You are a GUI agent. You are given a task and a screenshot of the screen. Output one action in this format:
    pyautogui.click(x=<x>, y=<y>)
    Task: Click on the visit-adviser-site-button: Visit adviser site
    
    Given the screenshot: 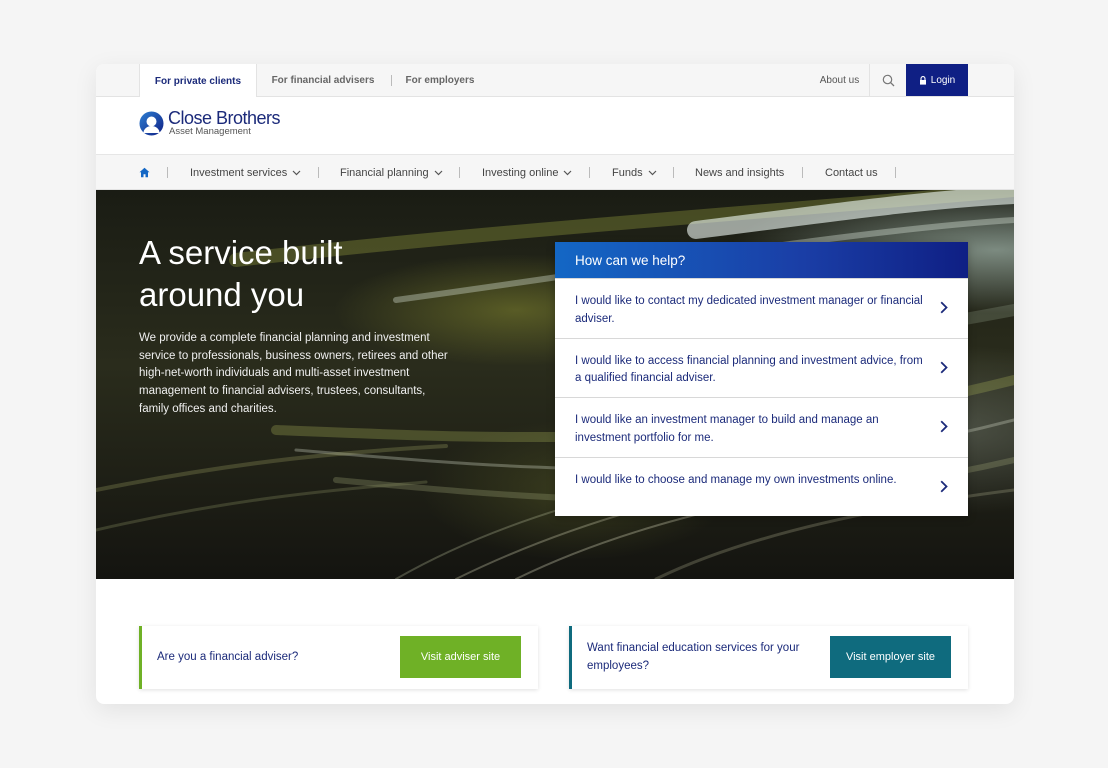 What is the action you would take?
    pyautogui.click(x=460, y=657)
    